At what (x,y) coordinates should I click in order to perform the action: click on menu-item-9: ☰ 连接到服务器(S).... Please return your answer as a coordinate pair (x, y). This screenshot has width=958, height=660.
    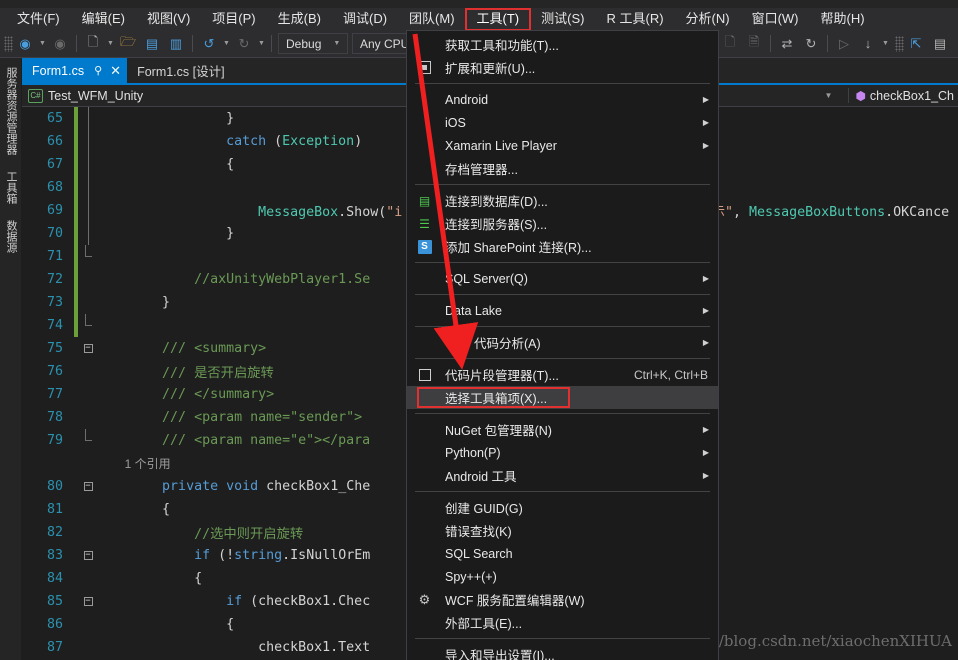
    Looking at the image, I should click on (562, 223).